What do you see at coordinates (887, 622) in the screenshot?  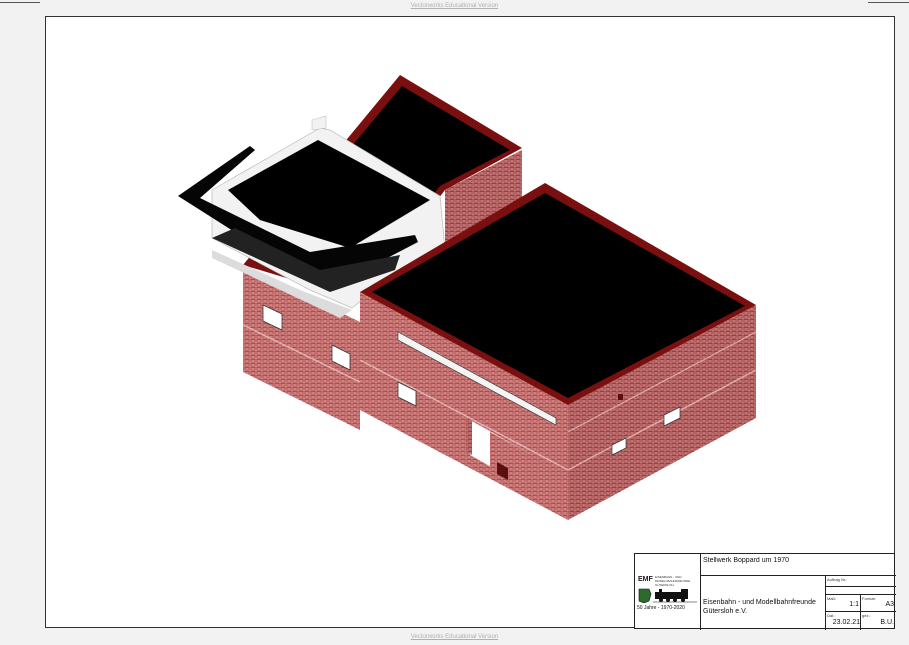 I see `author-value: B.U.` at bounding box center [887, 622].